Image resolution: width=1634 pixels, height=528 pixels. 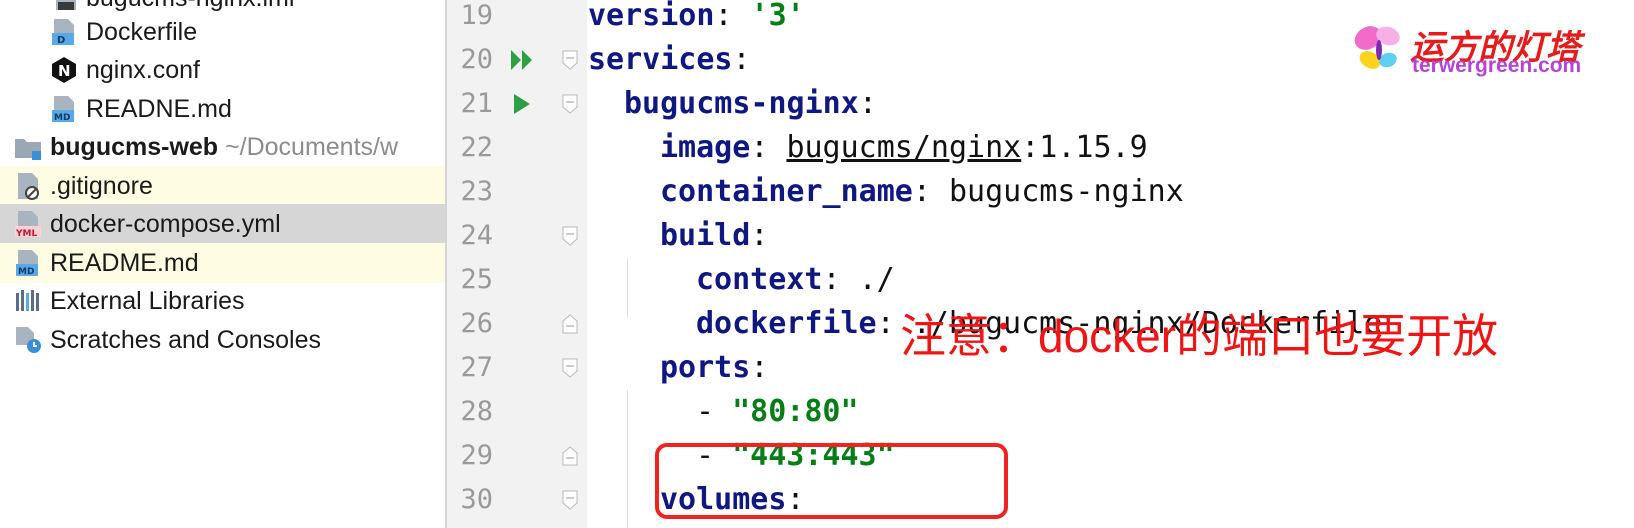 I want to click on library-icon, so click(x=27, y=300).